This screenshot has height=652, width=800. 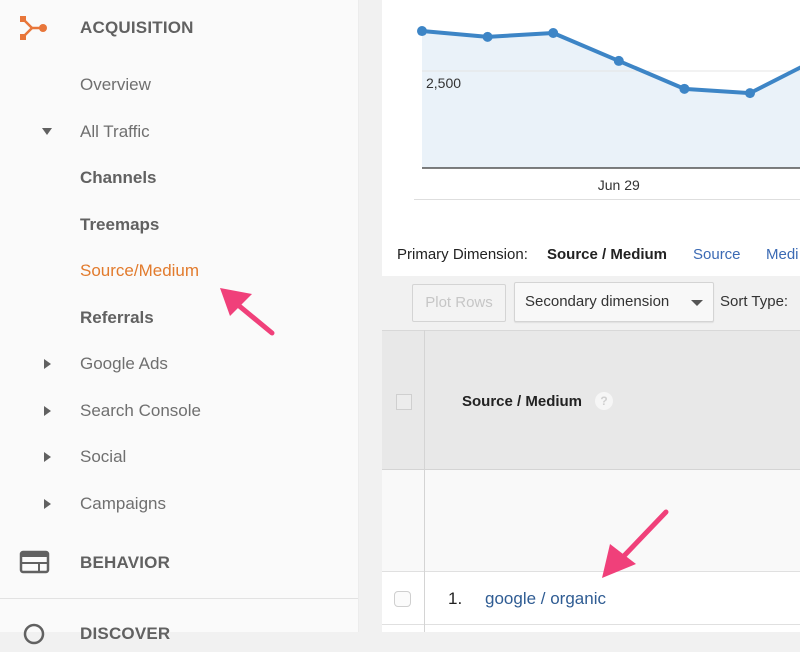 I want to click on sidebar-item-referrals: Referrals, so click(x=179, y=319).